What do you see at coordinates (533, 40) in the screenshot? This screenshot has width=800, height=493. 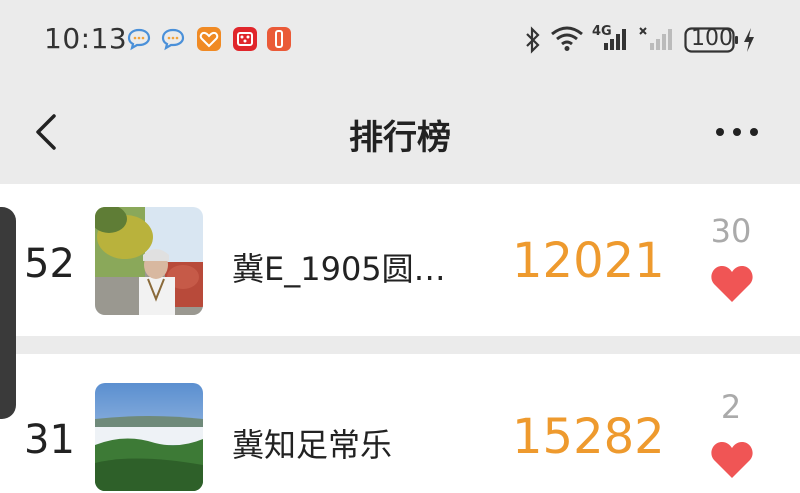 I see `bluetooth-icon` at bounding box center [533, 40].